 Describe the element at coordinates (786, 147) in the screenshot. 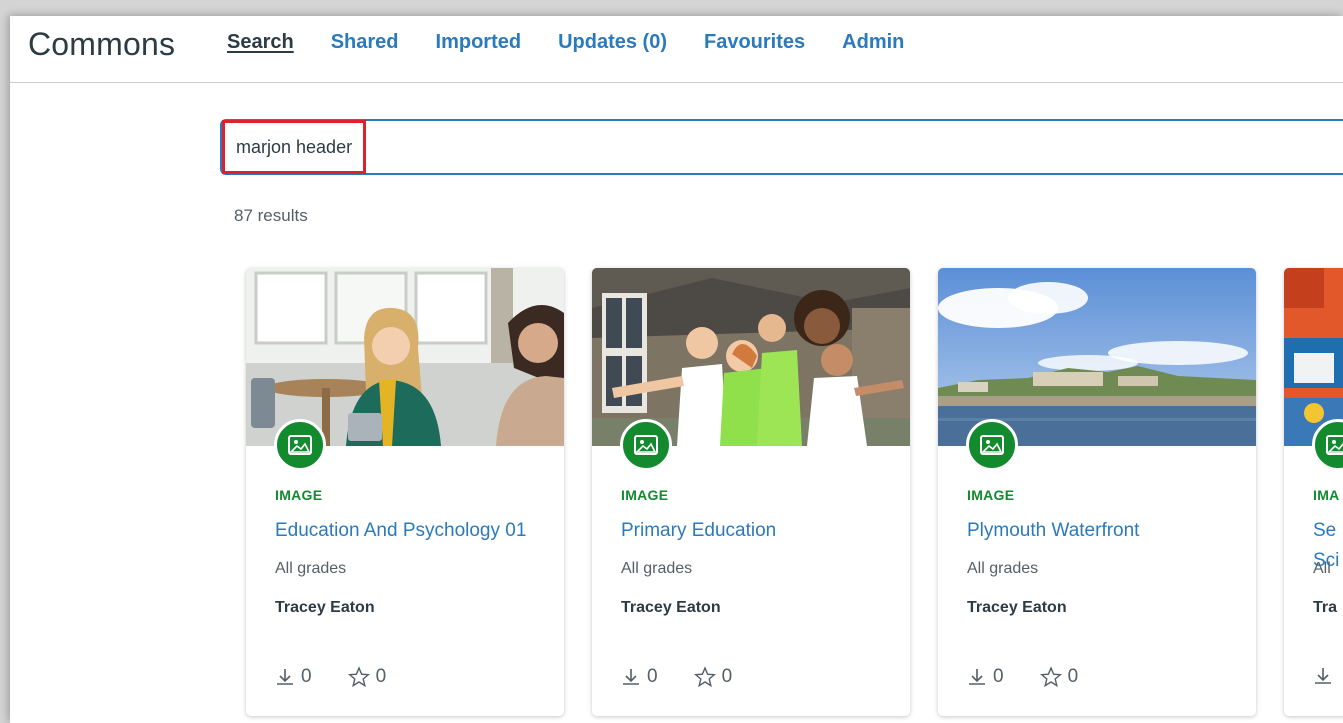

I see `search-input` at that location.